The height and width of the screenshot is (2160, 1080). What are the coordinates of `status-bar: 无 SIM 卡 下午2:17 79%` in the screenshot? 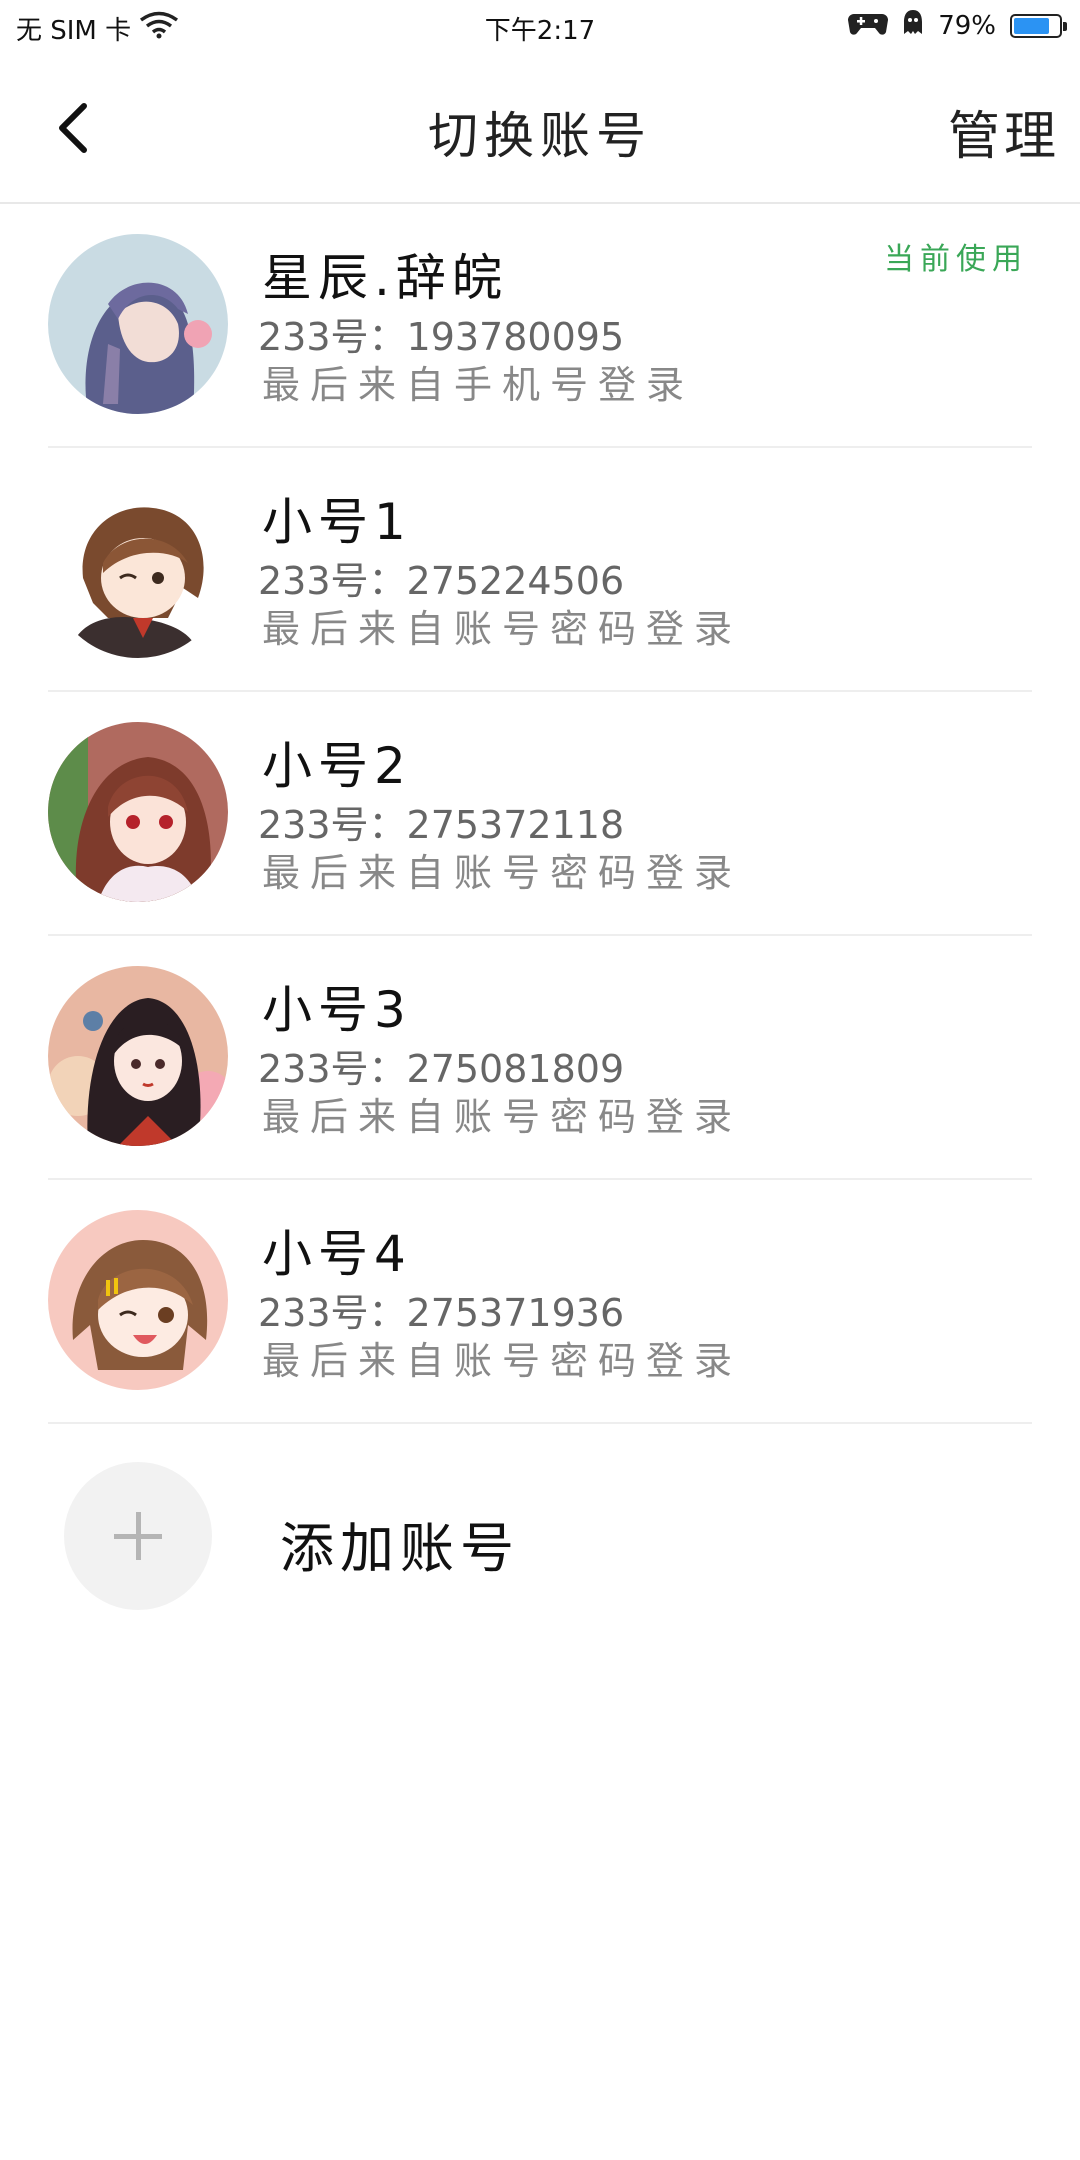 It's located at (540, 26).